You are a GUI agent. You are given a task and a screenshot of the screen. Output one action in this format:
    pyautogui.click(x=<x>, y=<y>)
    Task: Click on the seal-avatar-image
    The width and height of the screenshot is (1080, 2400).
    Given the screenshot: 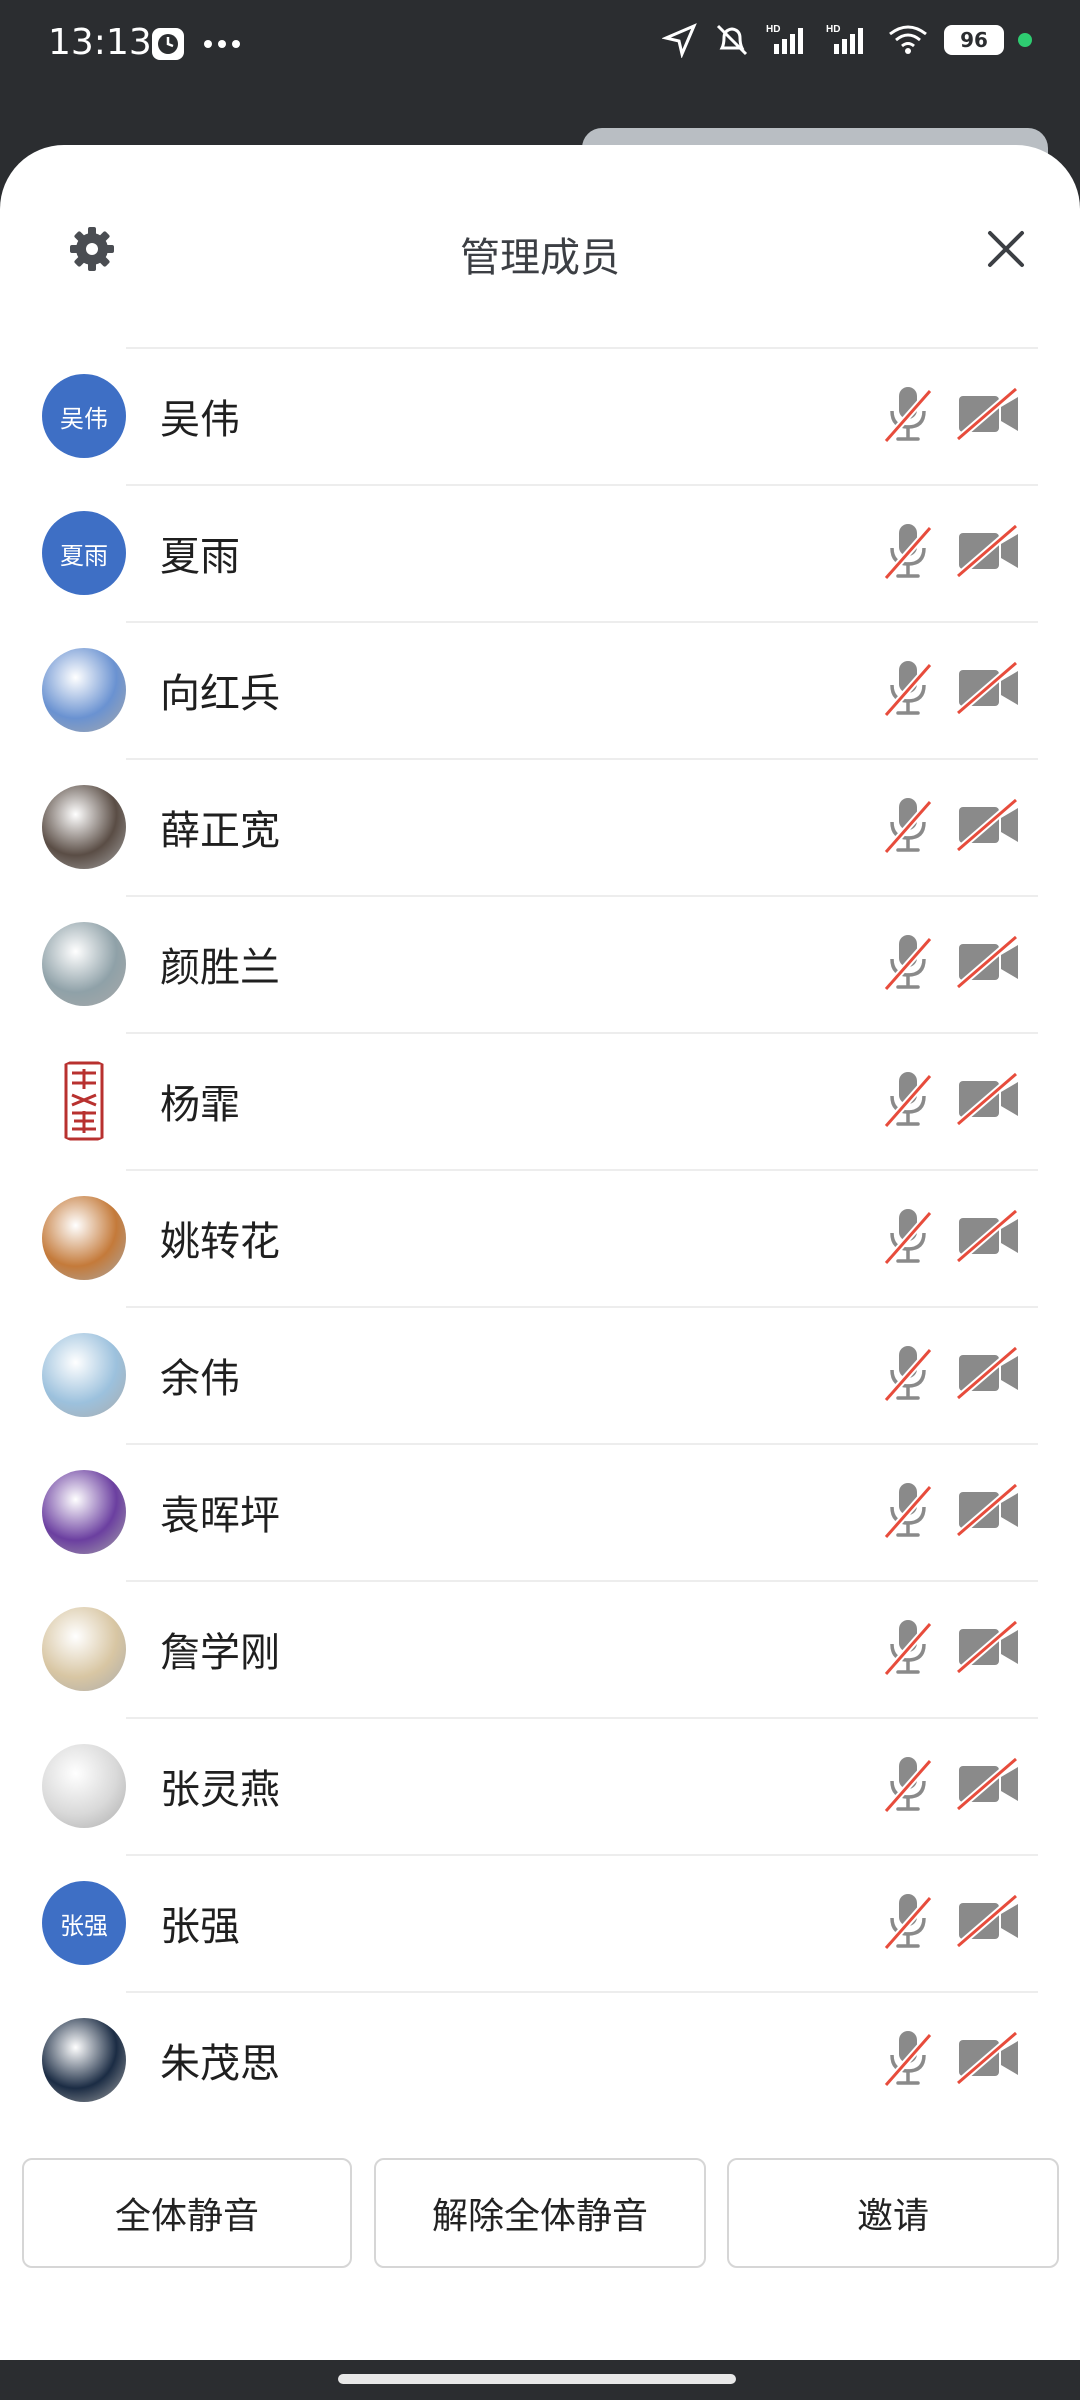 What is the action you would take?
    pyautogui.click(x=84, y=1101)
    